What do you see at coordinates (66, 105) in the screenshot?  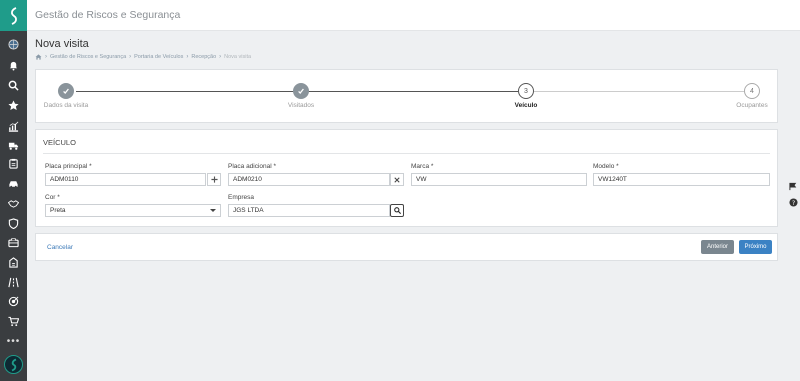 I see `step-1-label: Dados da visita` at bounding box center [66, 105].